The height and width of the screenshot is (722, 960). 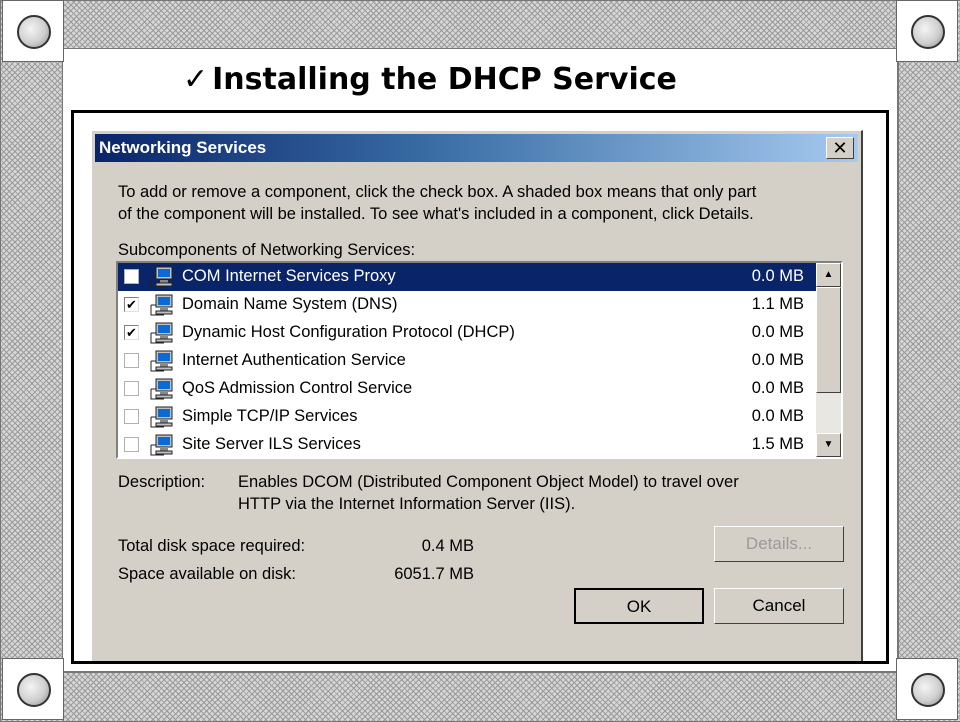 What do you see at coordinates (162, 482) in the screenshot?
I see `description-label: Description:` at bounding box center [162, 482].